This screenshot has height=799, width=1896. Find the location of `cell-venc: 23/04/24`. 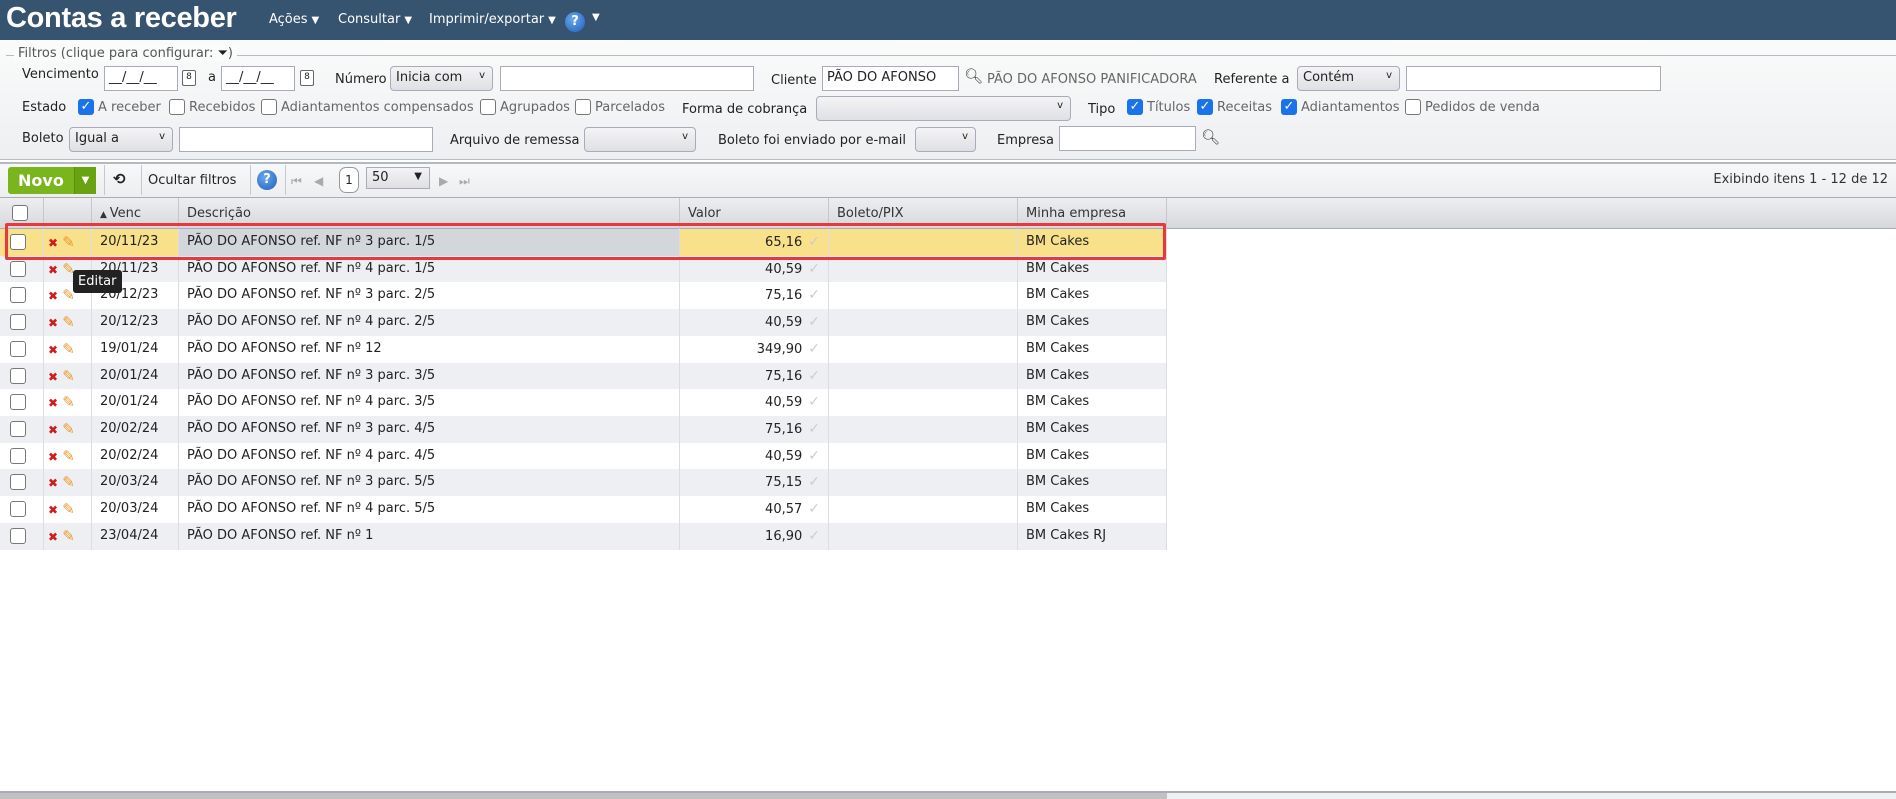

cell-venc: 23/04/24 is located at coordinates (135, 536).